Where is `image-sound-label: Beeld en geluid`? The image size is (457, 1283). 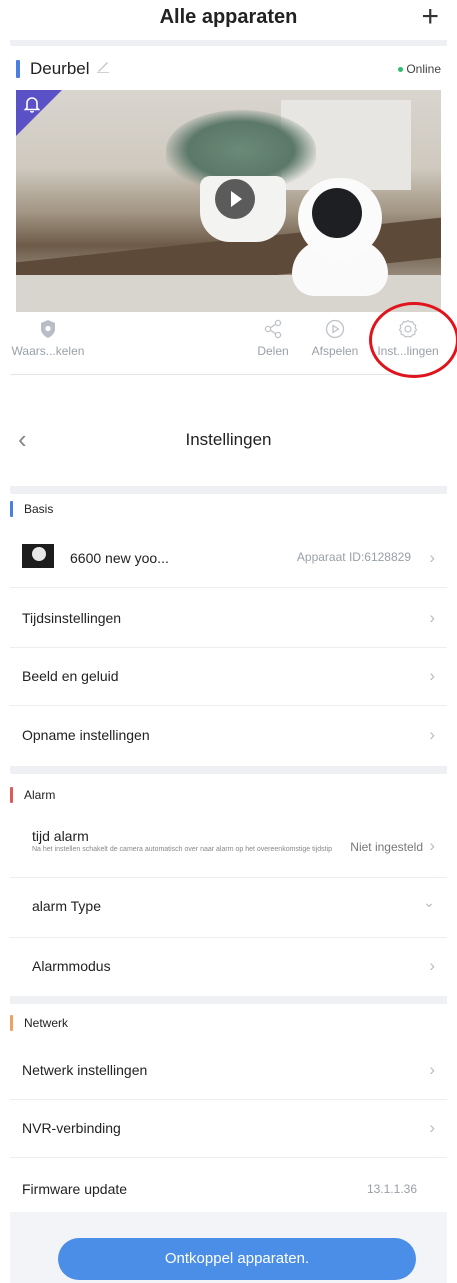 image-sound-label: Beeld en geluid is located at coordinates (70, 676).